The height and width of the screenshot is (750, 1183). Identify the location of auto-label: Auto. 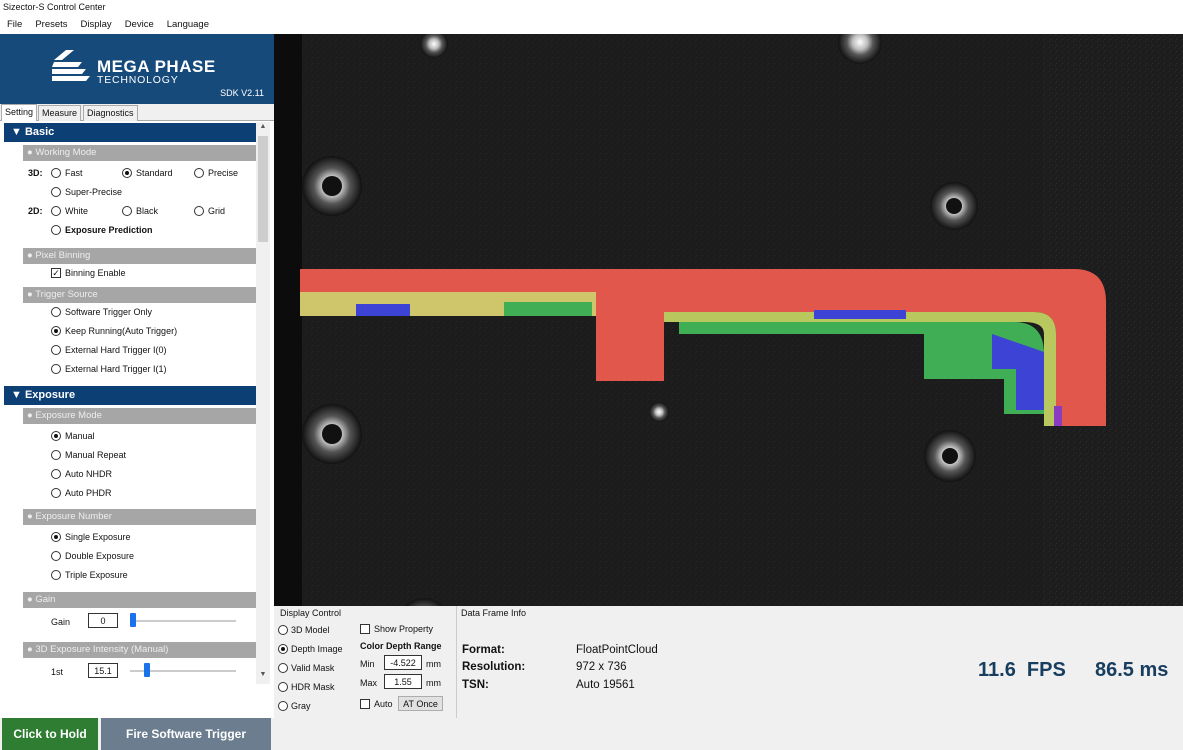
(383, 704).